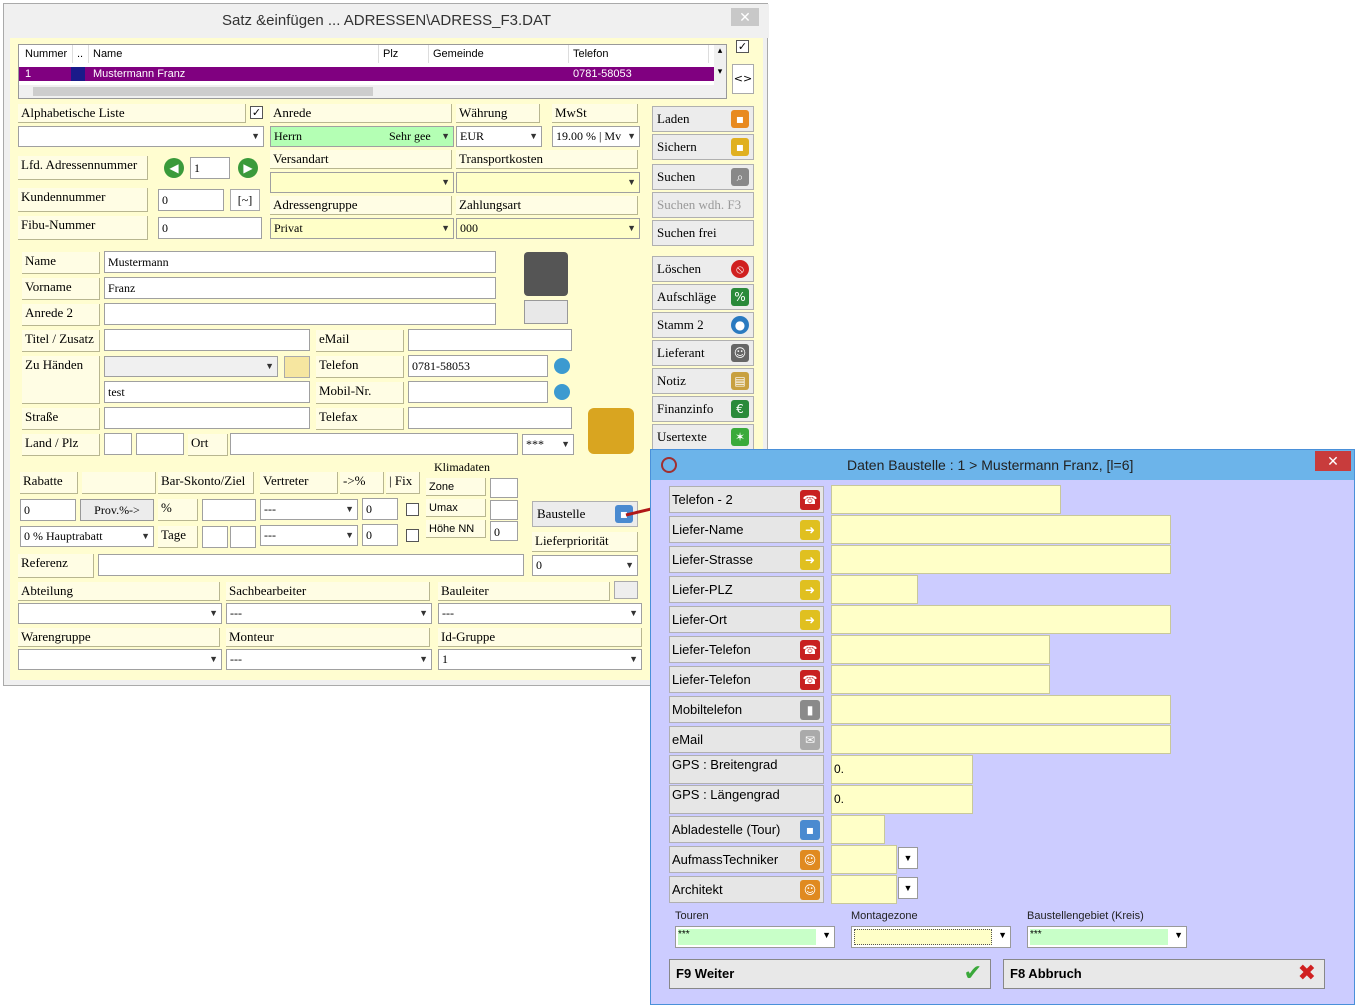  I want to click on mobil-input, so click(478, 392).